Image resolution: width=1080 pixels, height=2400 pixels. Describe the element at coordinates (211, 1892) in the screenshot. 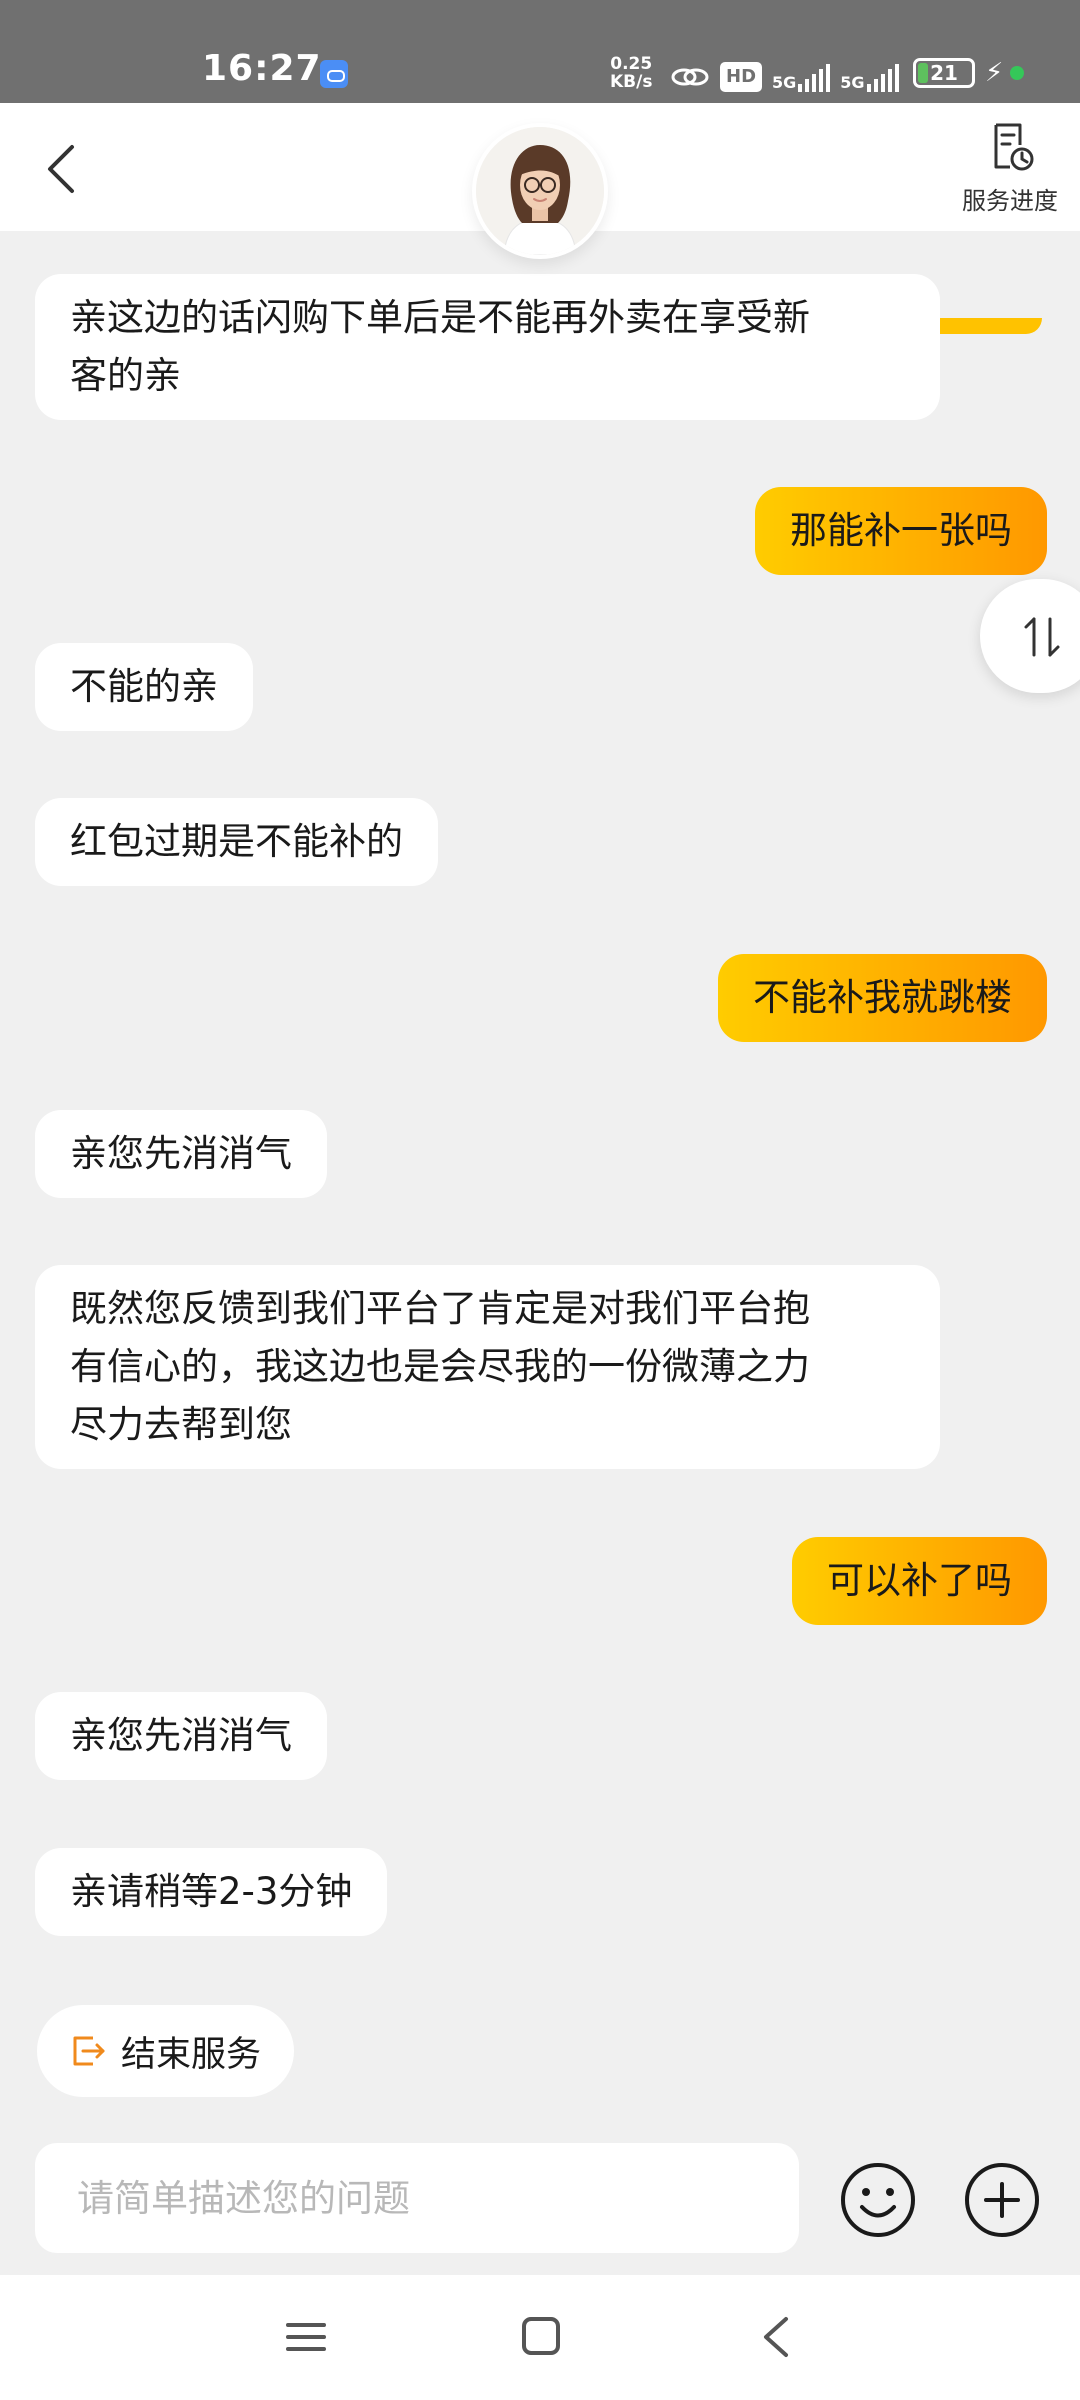

I see `agent-message: 亲请稍等2-3分钟` at that location.